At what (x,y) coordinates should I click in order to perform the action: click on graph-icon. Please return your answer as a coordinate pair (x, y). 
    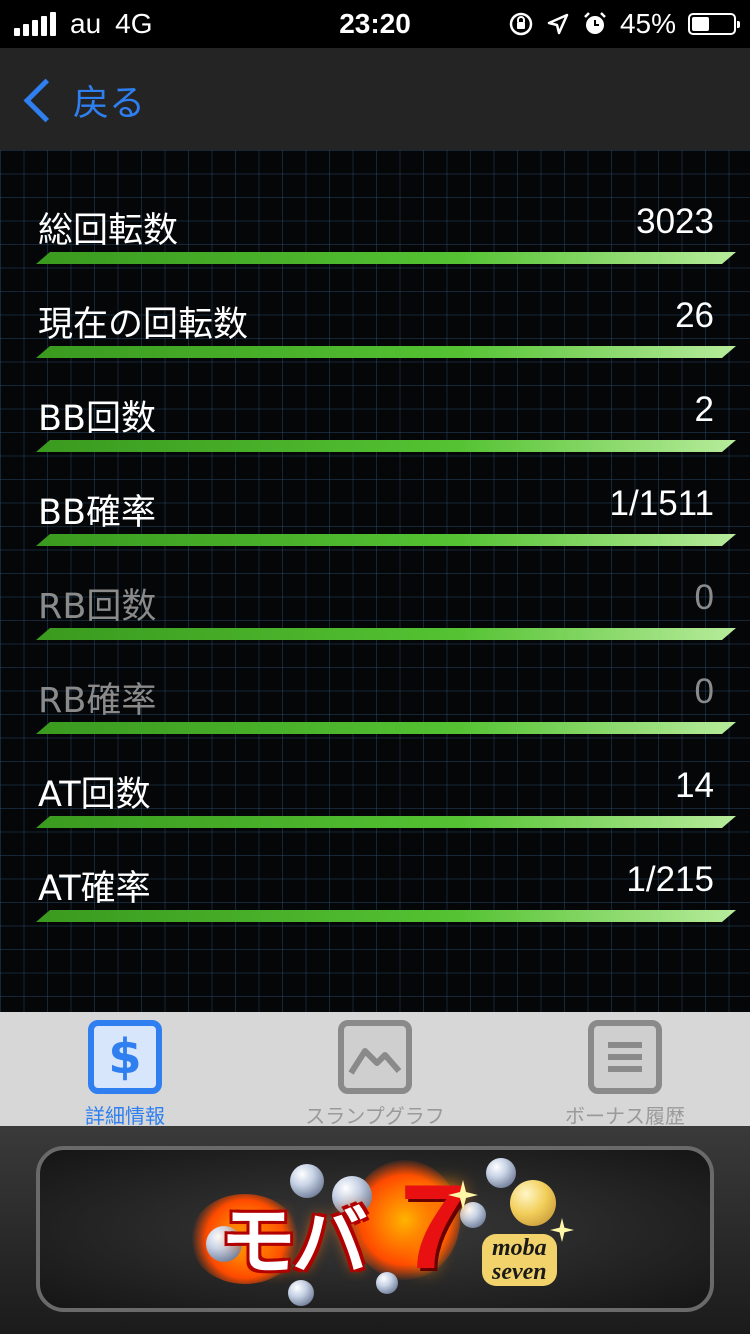
    Looking at the image, I should click on (375, 1057).